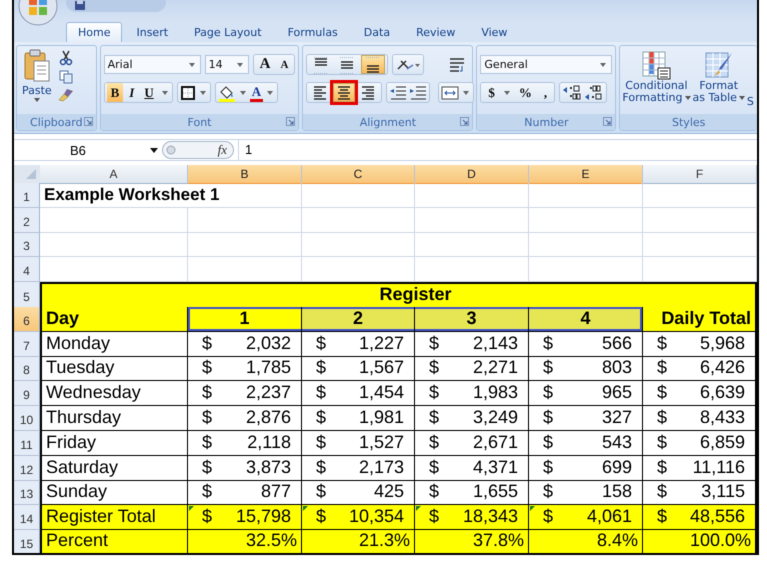  What do you see at coordinates (700, 443) in the screenshot?
I see `table-cell: $ 6,859` at bounding box center [700, 443].